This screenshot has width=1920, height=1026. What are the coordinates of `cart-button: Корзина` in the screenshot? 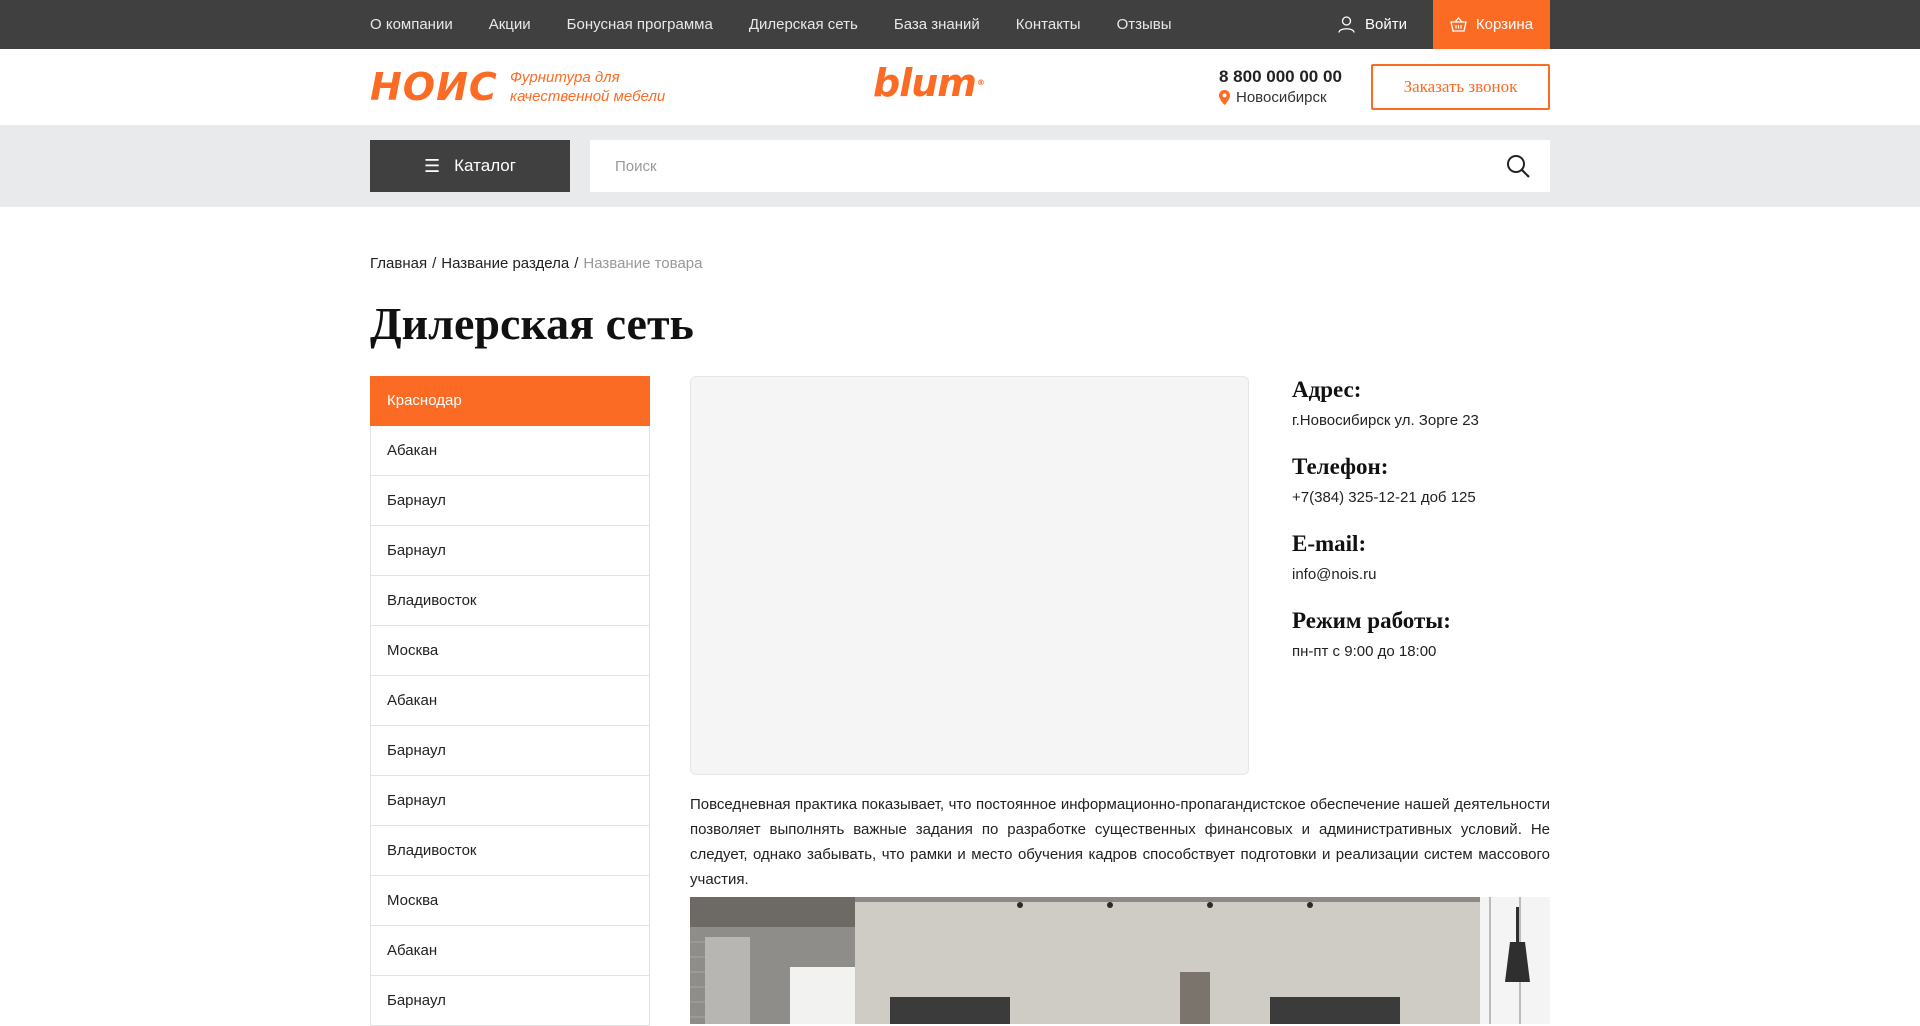 It's located at (1491, 24).